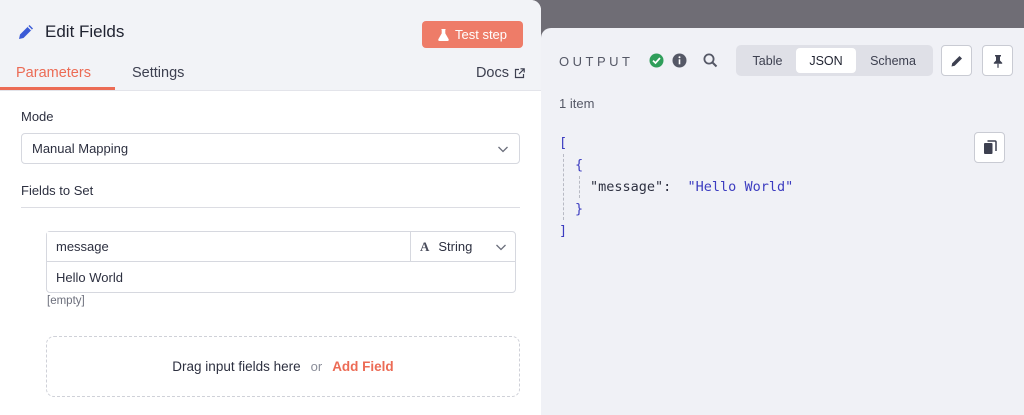 Image resolution: width=1024 pixels, height=415 pixels. What do you see at coordinates (692, 187) in the screenshot?
I see `json-line: "message": "Hello World"` at bounding box center [692, 187].